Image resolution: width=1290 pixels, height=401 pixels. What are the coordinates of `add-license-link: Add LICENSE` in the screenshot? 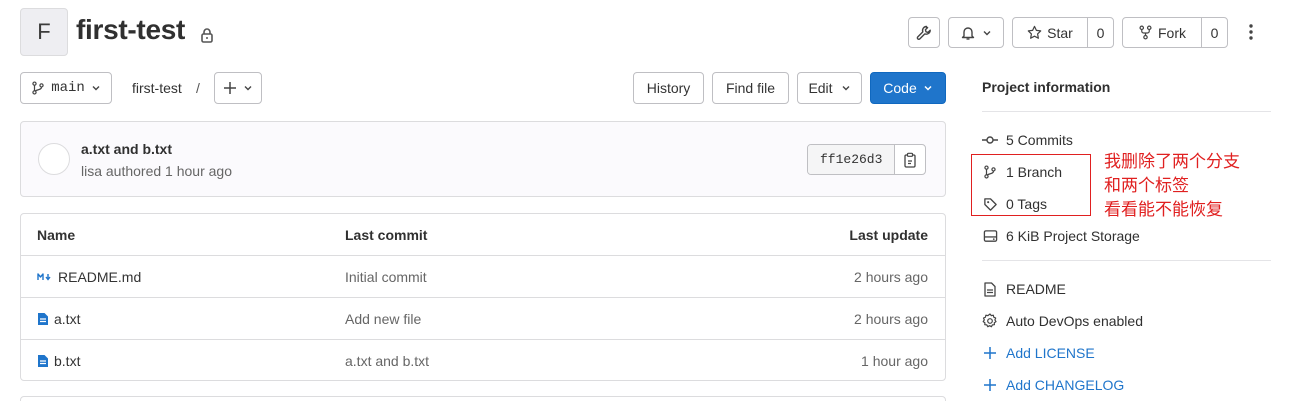 It's located at (1038, 353).